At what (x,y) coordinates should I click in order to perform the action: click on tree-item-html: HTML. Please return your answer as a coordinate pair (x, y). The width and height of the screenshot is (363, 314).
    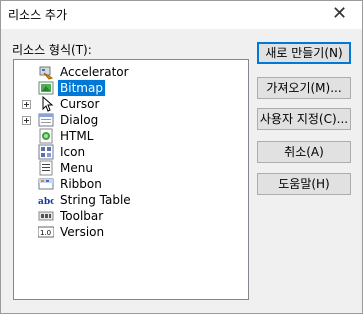
    Looking at the image, I should click on (124, 136).